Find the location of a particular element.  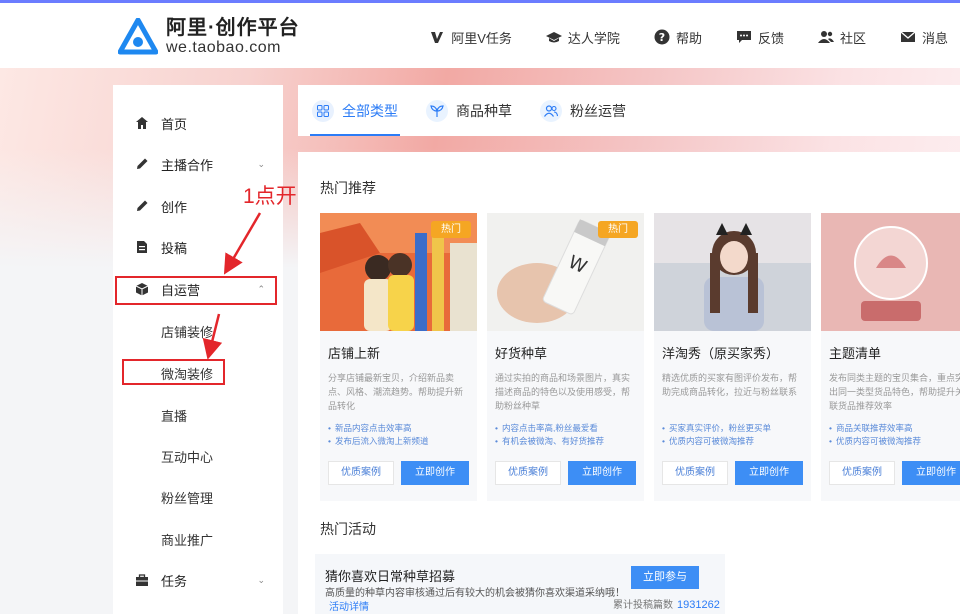

stat-label: 累计投稿篇数 is located at coordinates (643, 605).